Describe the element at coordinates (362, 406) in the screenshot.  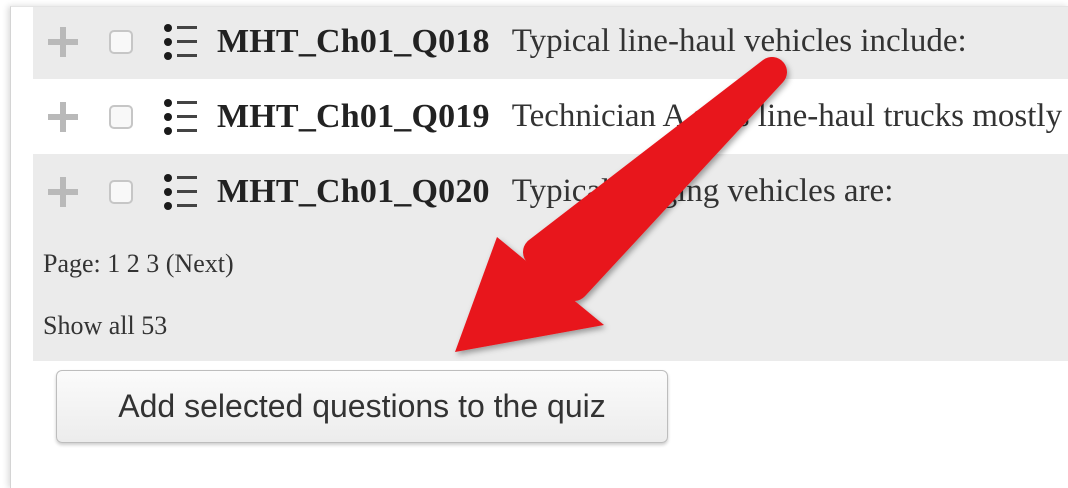
I see `add-selected-questions-button: Add selected questions to the quiz` at that location.